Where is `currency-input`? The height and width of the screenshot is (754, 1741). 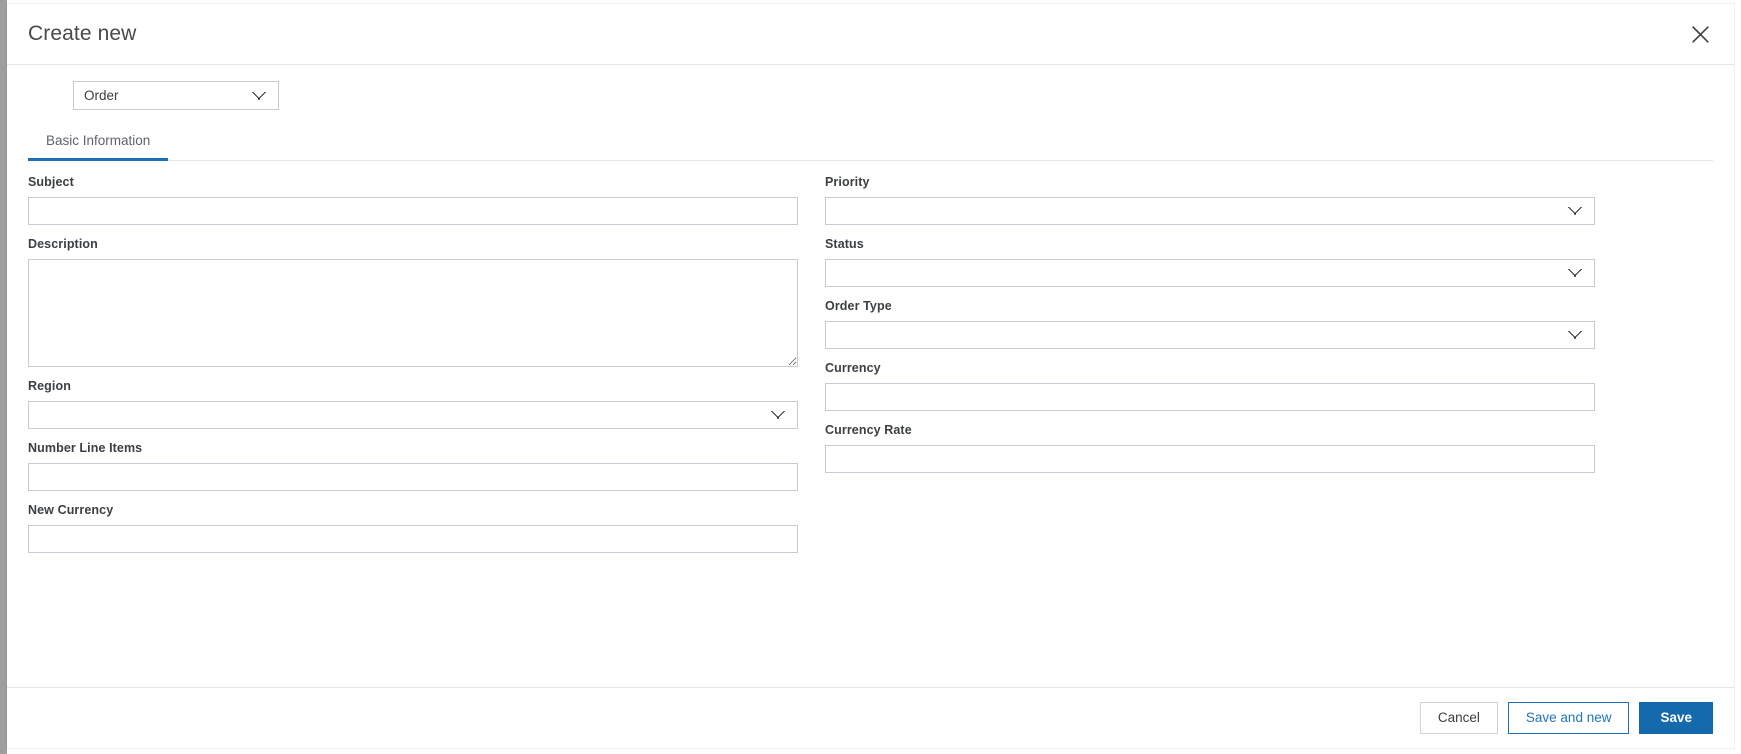 currency-input is located at coordinates (1210, 397).